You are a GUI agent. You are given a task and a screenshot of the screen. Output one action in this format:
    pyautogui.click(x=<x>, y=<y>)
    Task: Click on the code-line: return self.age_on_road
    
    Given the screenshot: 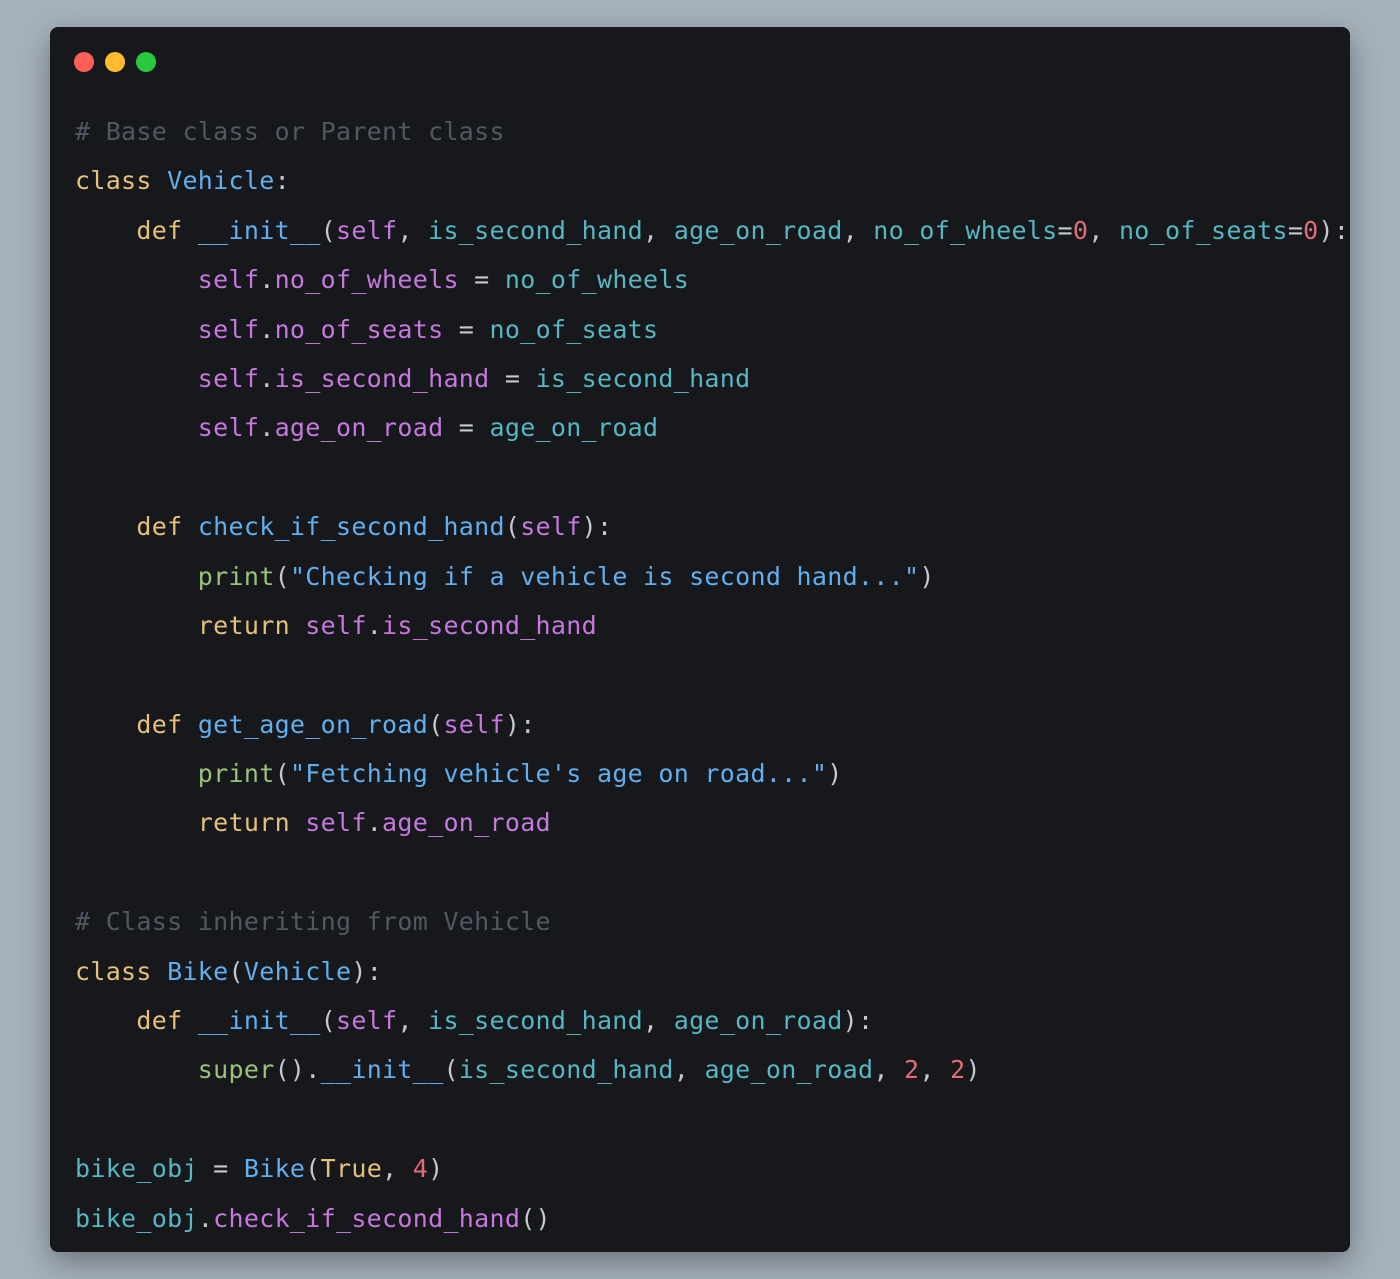 What is the action you would take?
    pyautogui.click(x=712, y=822)
    